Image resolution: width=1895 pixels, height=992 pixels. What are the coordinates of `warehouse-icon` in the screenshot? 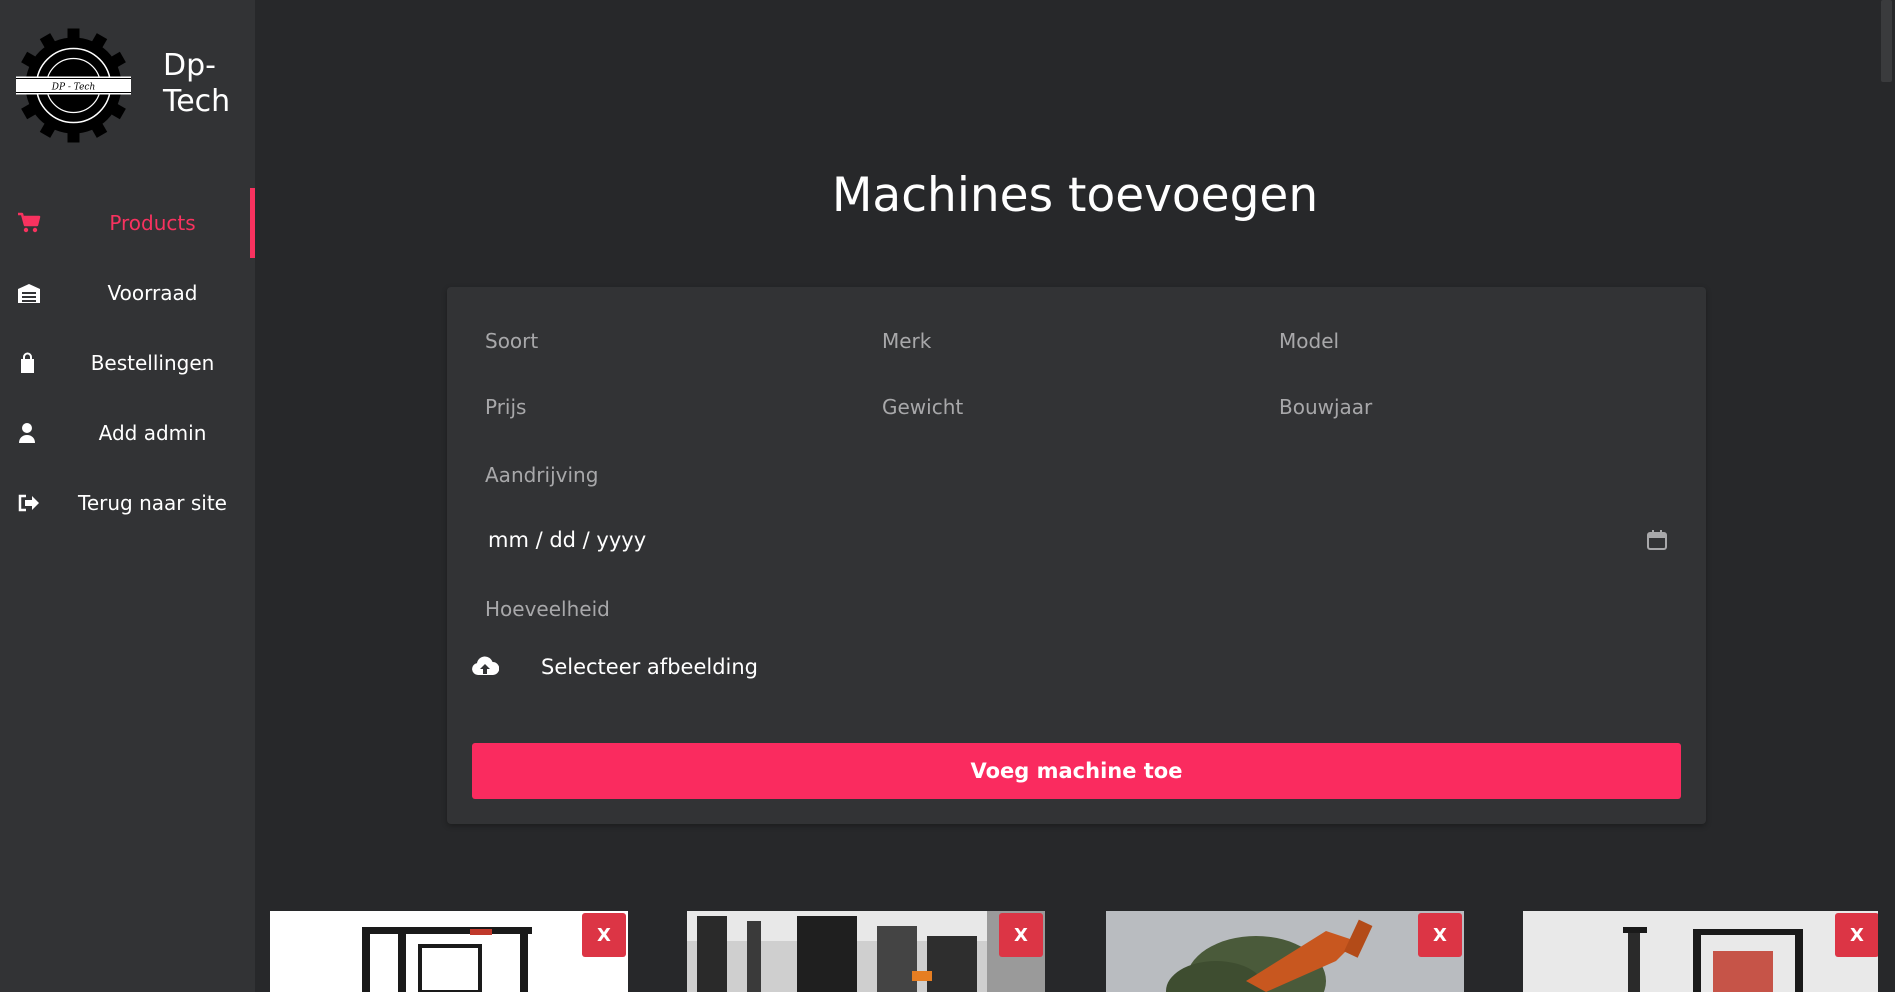 It's located at (29, 293).